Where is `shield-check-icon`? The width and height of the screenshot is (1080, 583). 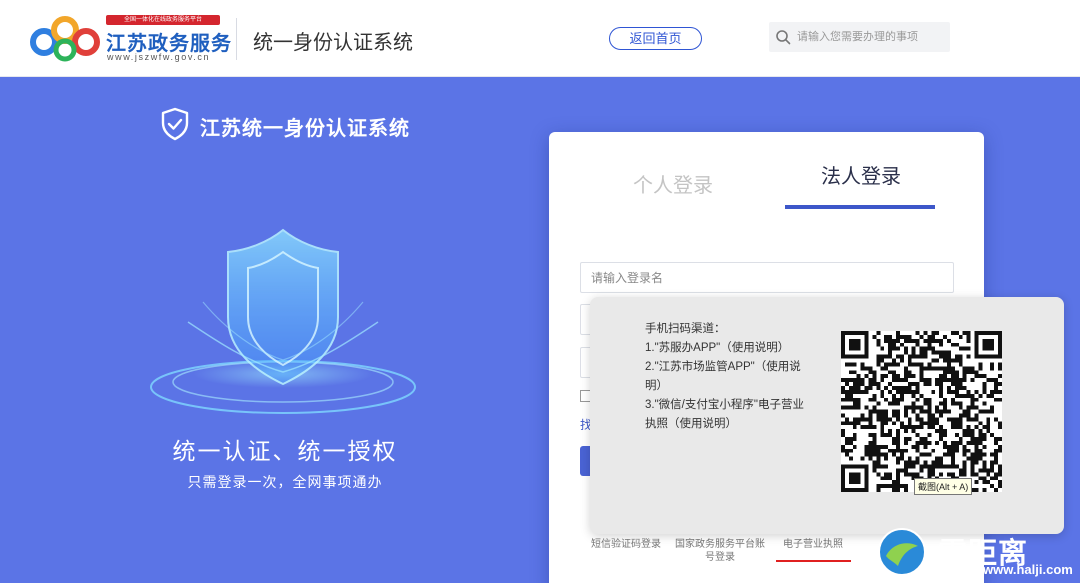
shield-check-icon is located at coordinates (175, 124).